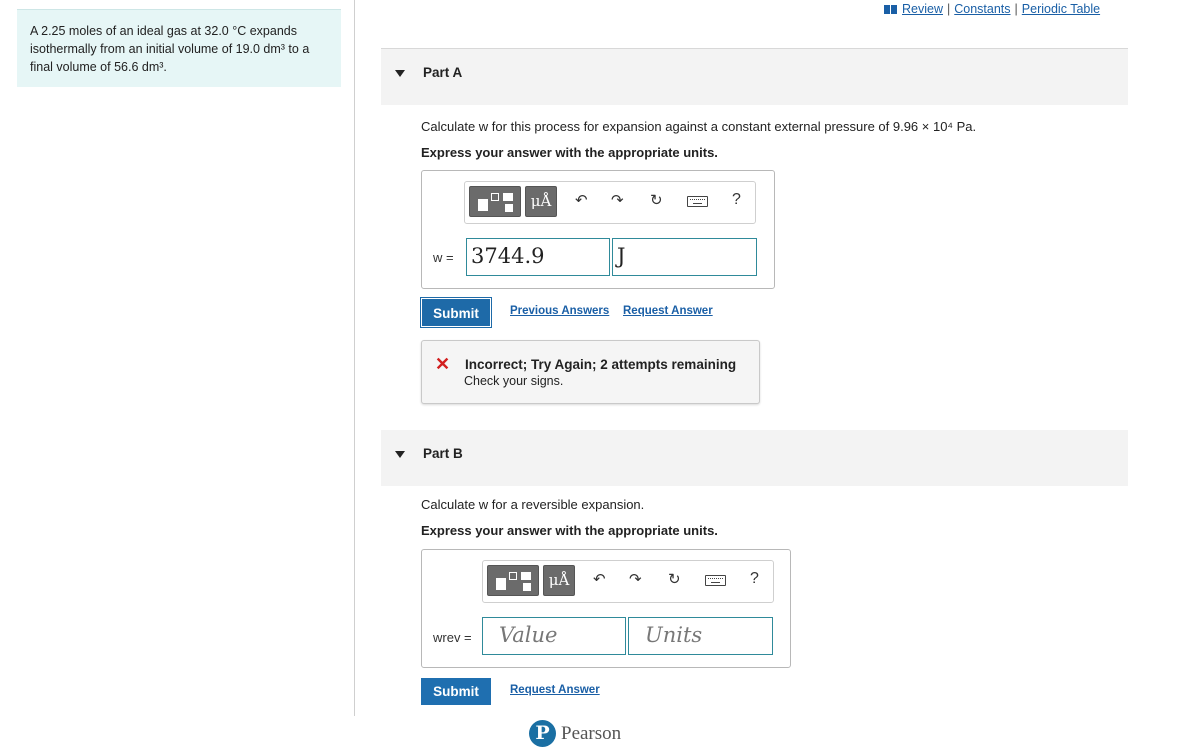 The width and height of the screenshot is (1179, 752). I want to click on periodic-table-link: Periodic Table, so click(1061, 9).